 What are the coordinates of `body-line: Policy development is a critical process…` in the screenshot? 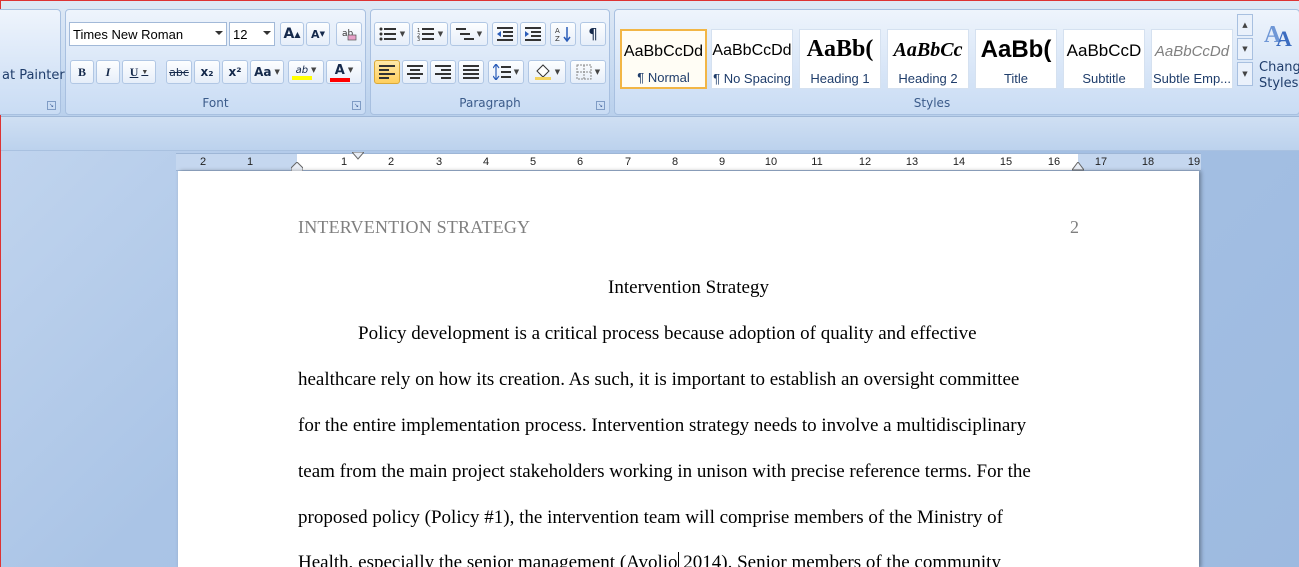 It's located at (667, 333).